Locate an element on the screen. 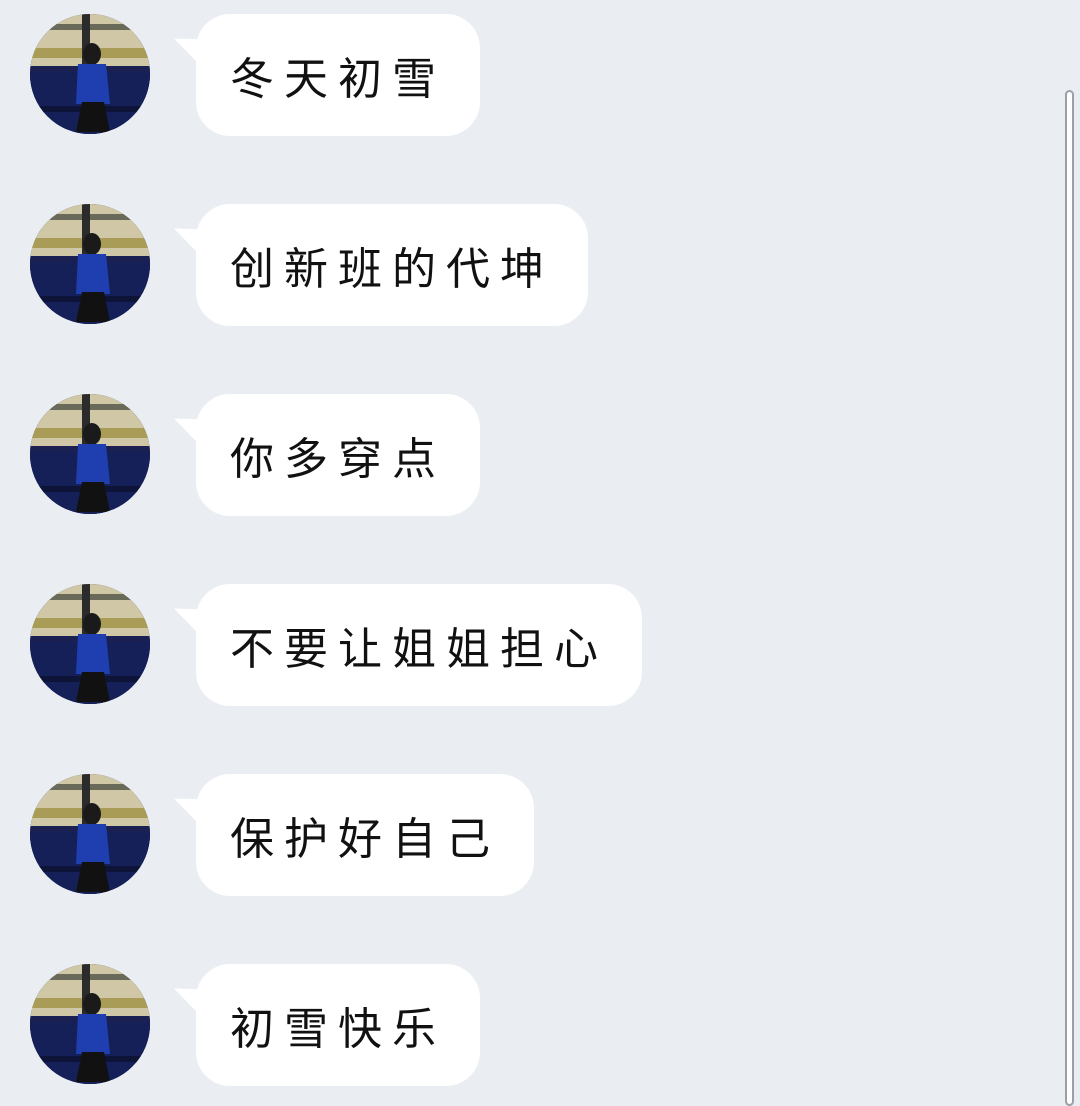  message-text: 冬天初雪 is located at coordinates (338, 79).